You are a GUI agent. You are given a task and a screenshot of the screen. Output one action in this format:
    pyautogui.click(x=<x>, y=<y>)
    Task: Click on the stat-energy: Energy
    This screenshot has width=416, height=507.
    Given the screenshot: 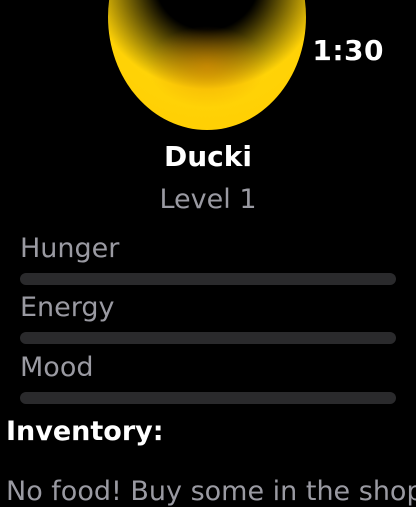 What is the action you would take?
    pyautogui.click(x=208, y=318)
    